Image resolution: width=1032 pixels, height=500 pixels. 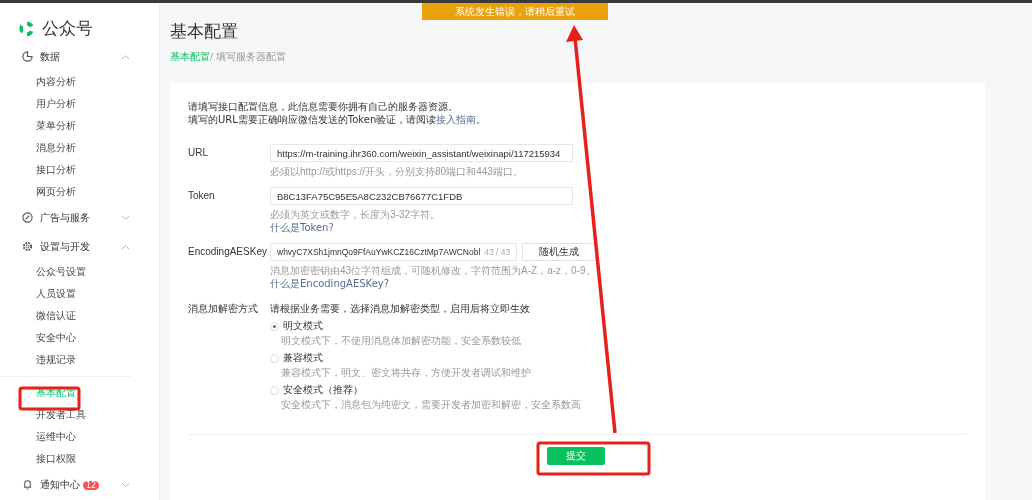 What do you see at coordinates (27, 484) in the screenshot?
I see `bell-icon` at bounding box center [27, 484].